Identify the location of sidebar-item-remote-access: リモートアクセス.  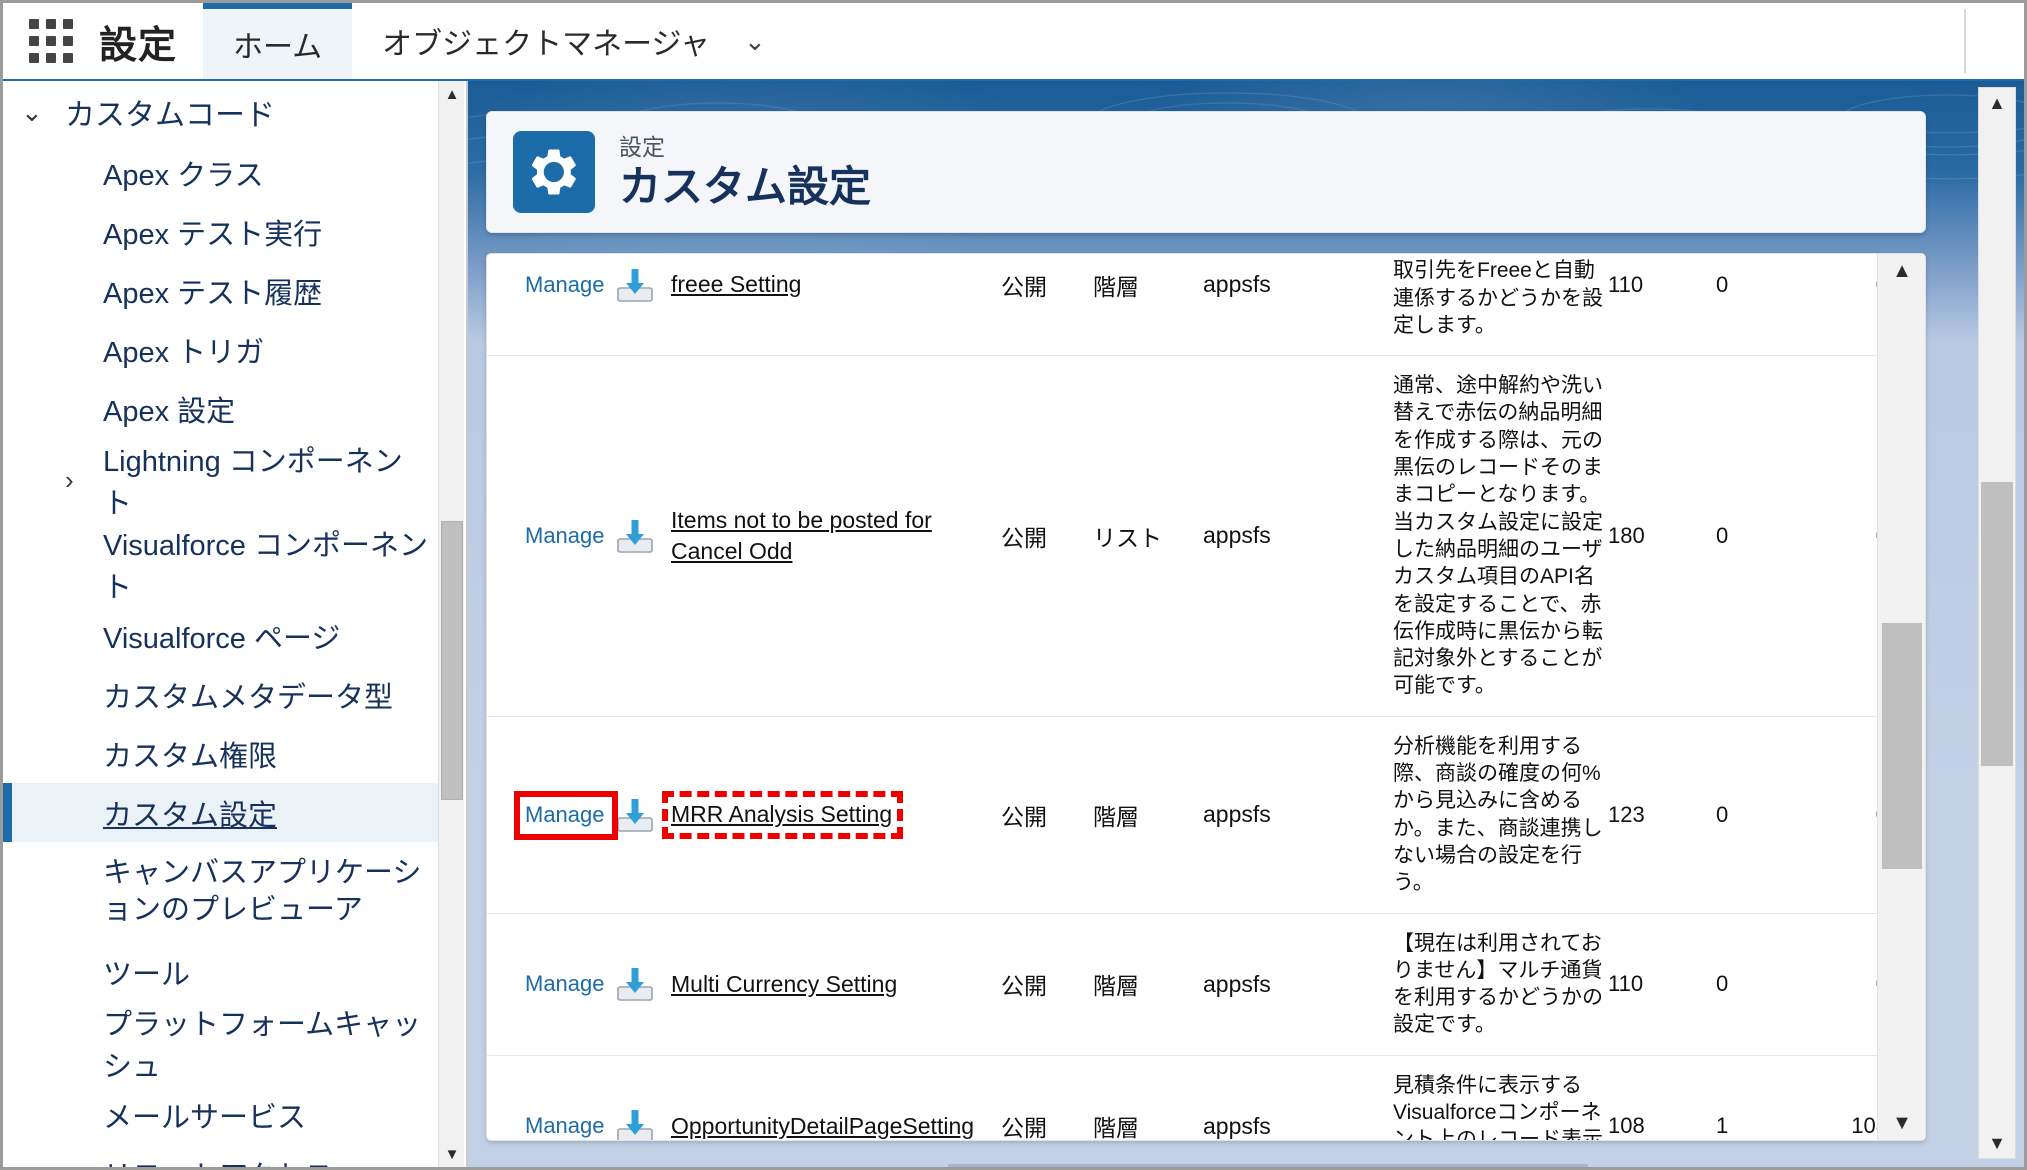
(221, 1156).